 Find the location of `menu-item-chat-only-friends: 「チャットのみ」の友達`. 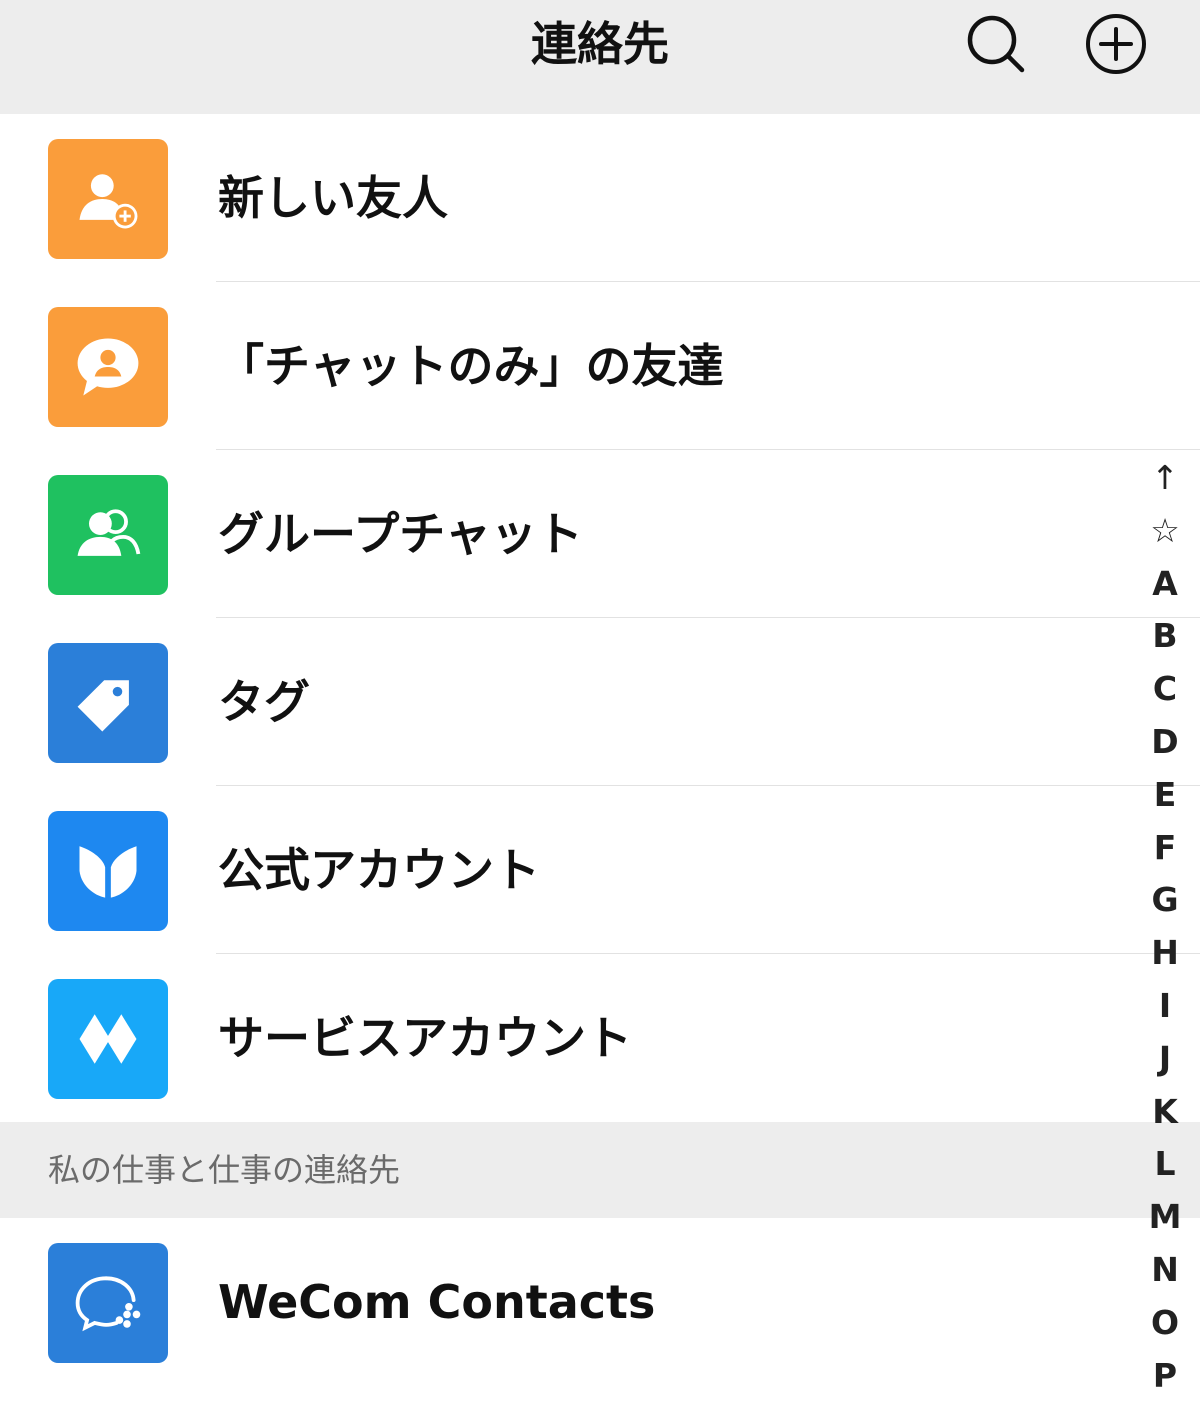

menu-item-chat-only-friends: 「チャットのみ」の友達 is located at coordinates (600, 366).